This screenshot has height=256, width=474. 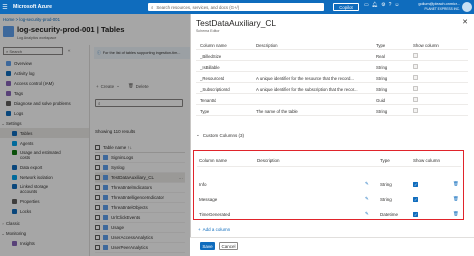 What do you see at coordinates (267, 45) in the screenshot?
I see `header-description: Description` at bounding box center [267, 45].